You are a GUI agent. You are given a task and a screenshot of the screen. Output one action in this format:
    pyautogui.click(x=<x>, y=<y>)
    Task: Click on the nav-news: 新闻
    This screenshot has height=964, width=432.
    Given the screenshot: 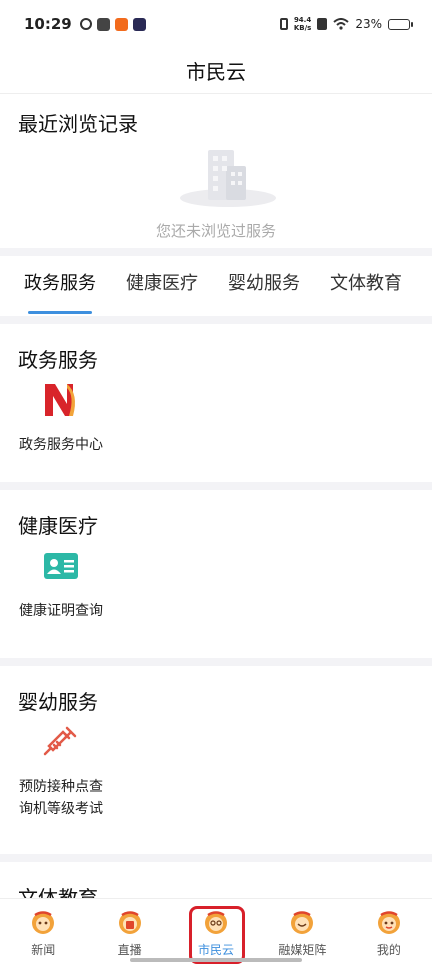 What is the action you would take?
    pyautogui.click(x=43, y=931)
    